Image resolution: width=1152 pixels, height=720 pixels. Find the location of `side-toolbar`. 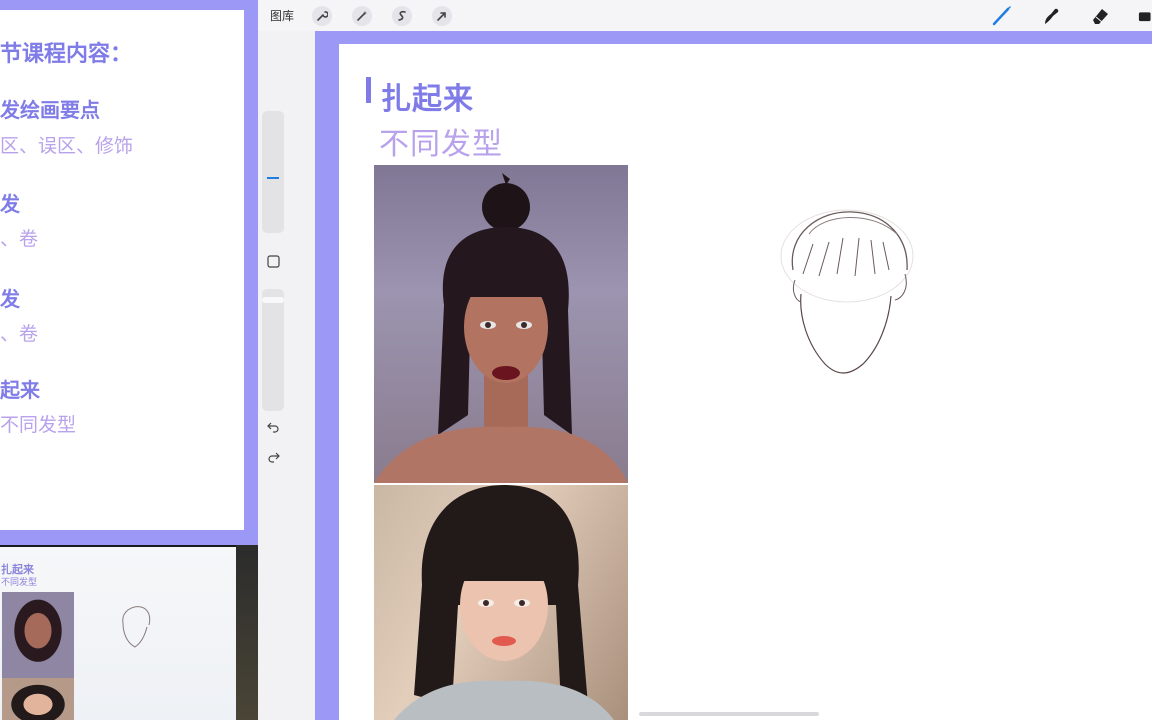

side-toolbar is located at coordinates (286, 375).